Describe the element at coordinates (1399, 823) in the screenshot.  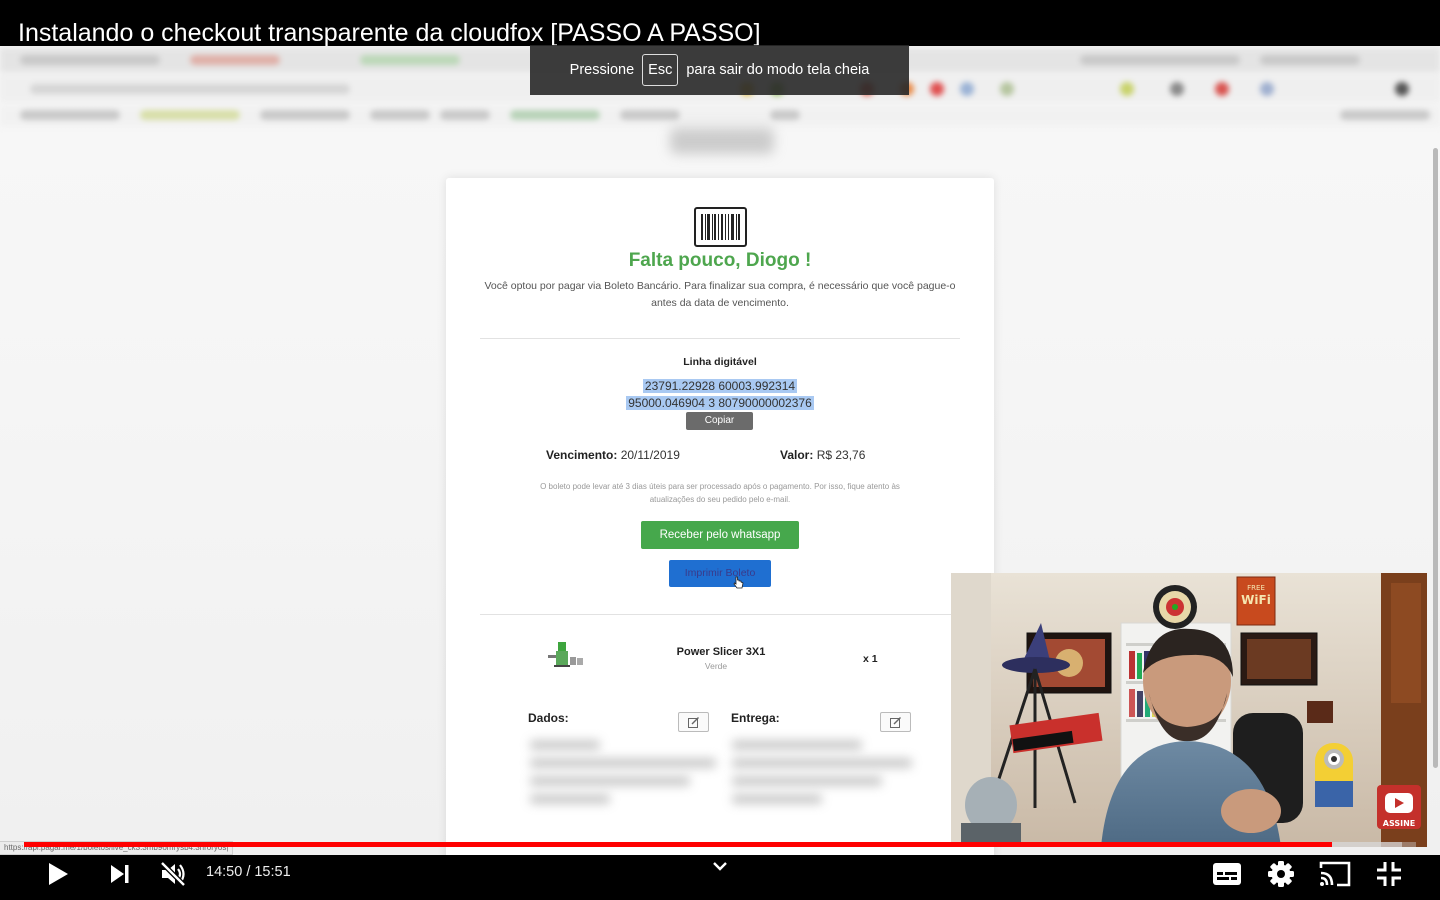
I see `subscribe-badge-text: ASSINE` at that location.